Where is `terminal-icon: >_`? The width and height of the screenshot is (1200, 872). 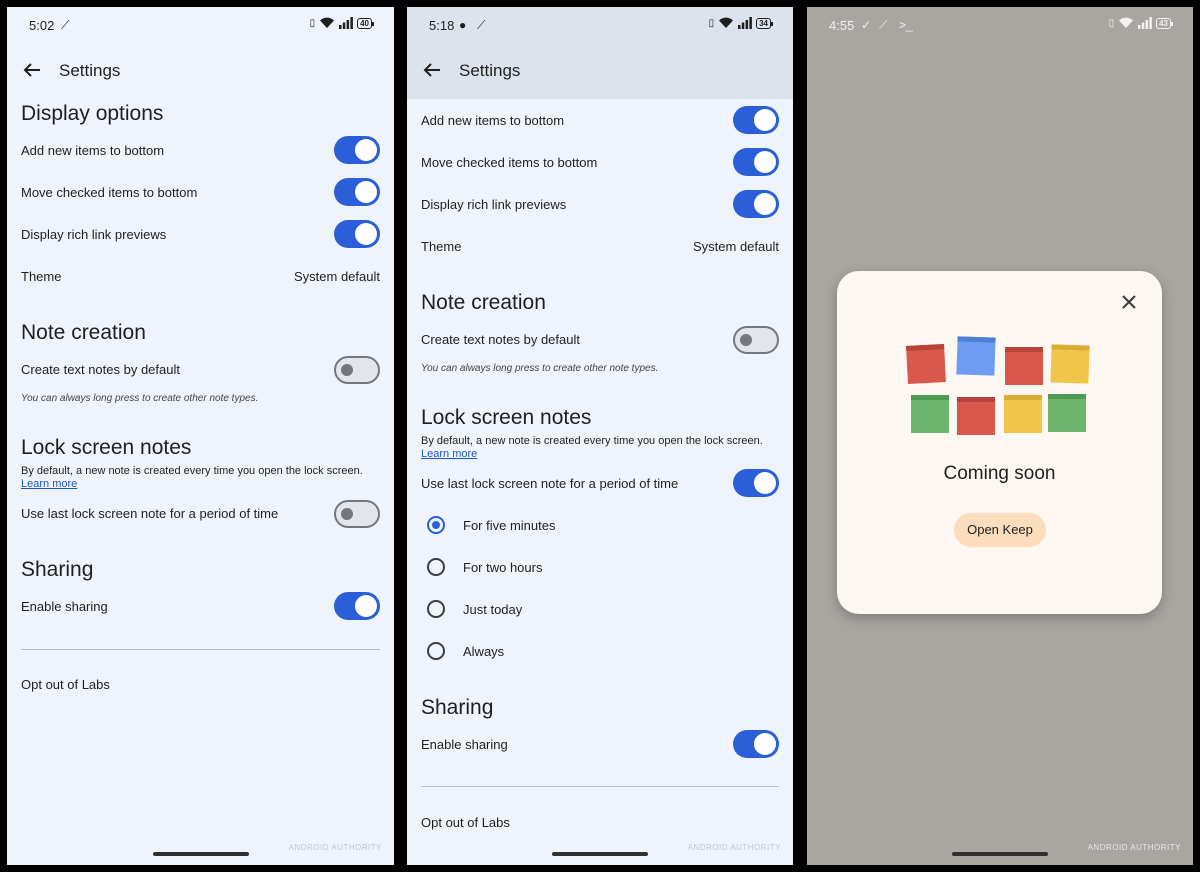
terminal-icon: >_ is located at coordinates (906, 25).